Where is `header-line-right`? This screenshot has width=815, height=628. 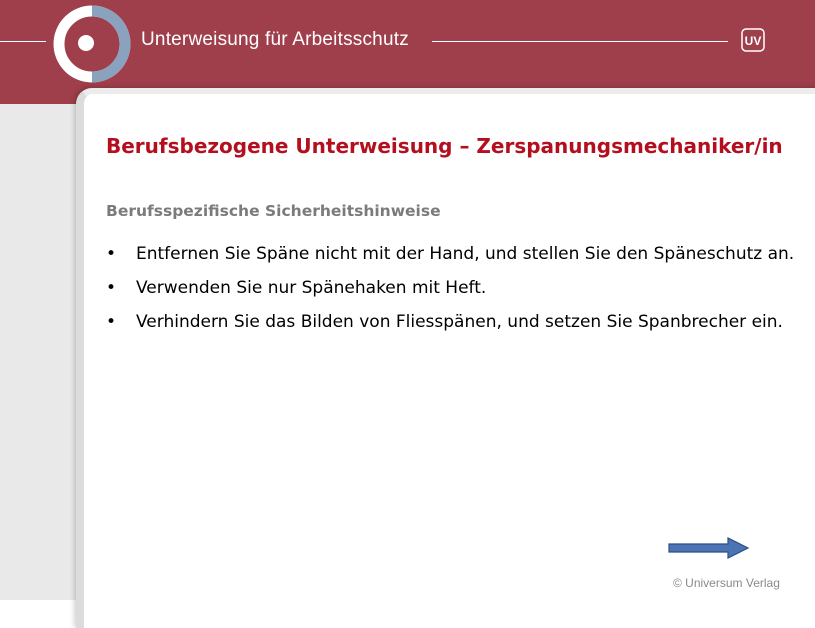 header-line-right is located at coordinates (580, 41).